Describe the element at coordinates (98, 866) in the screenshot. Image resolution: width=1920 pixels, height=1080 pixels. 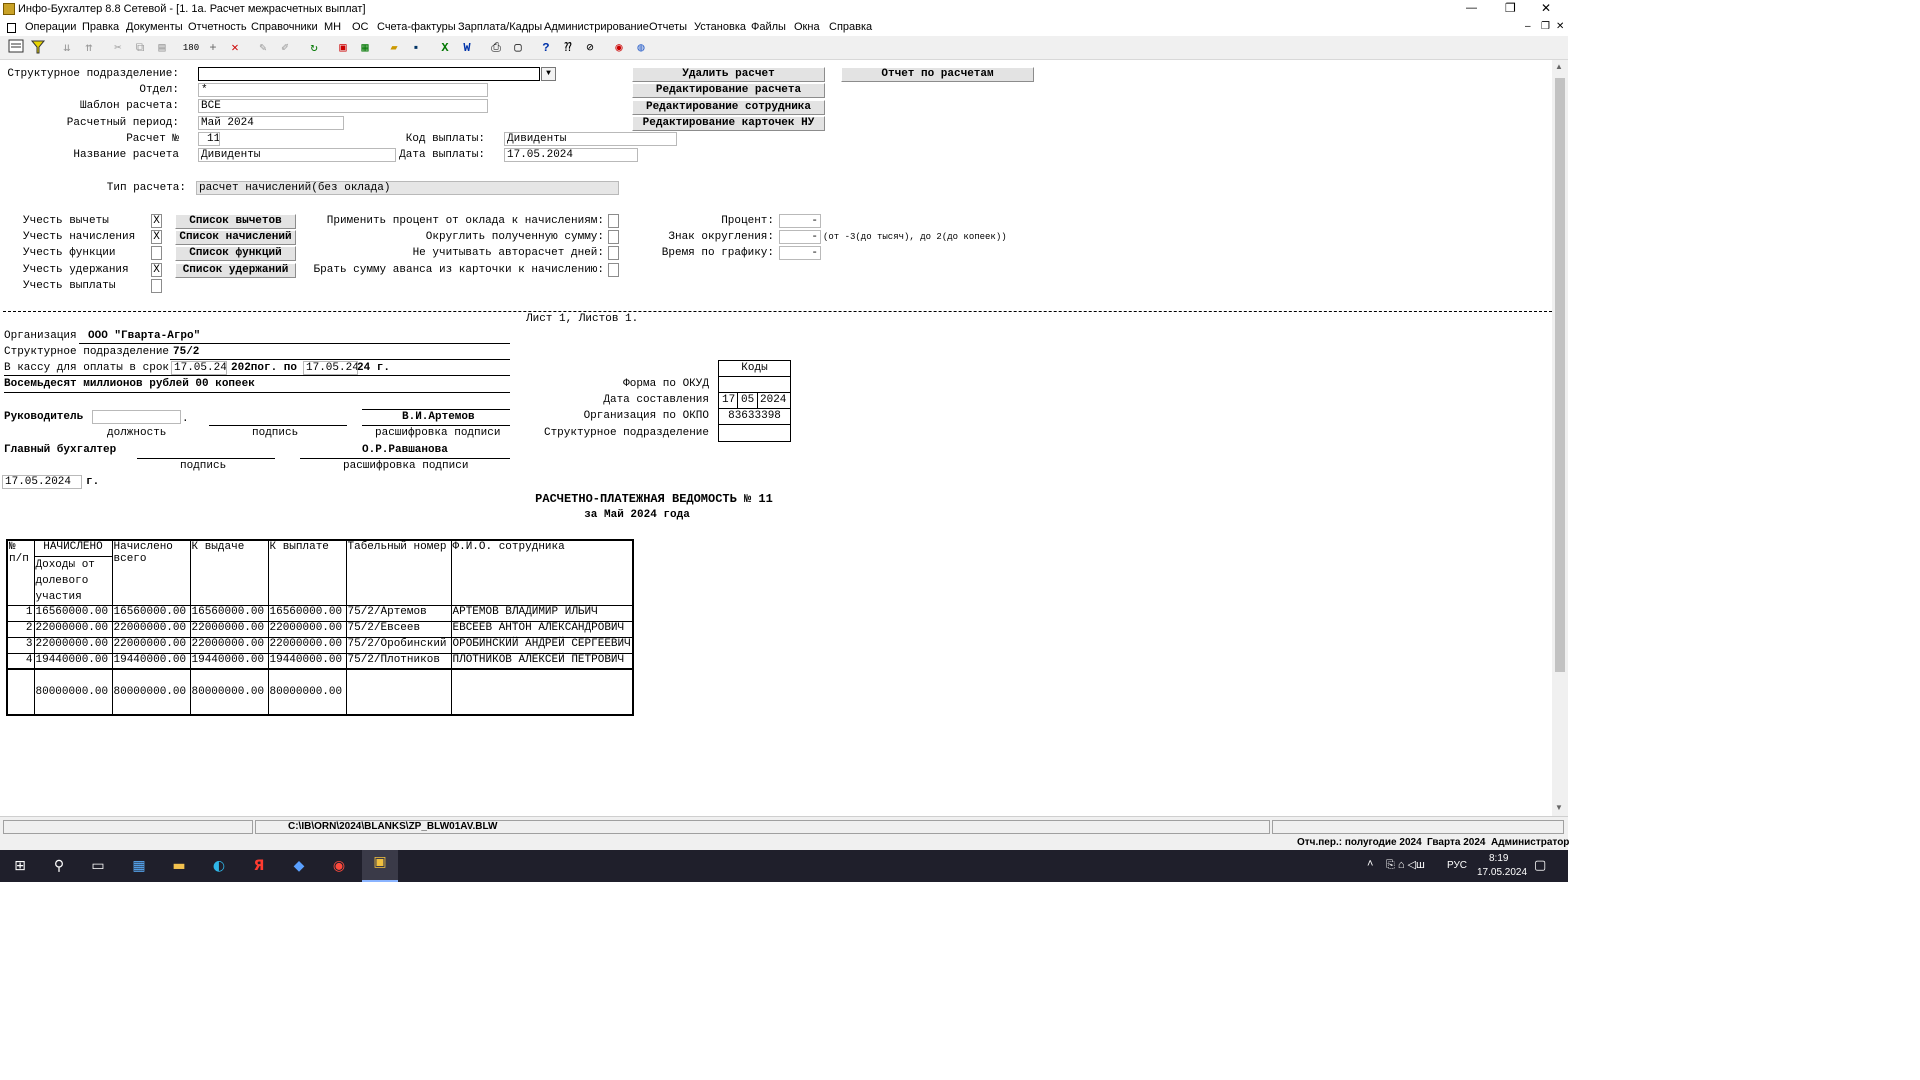
I see `task-view-icon: ▭` at that location.